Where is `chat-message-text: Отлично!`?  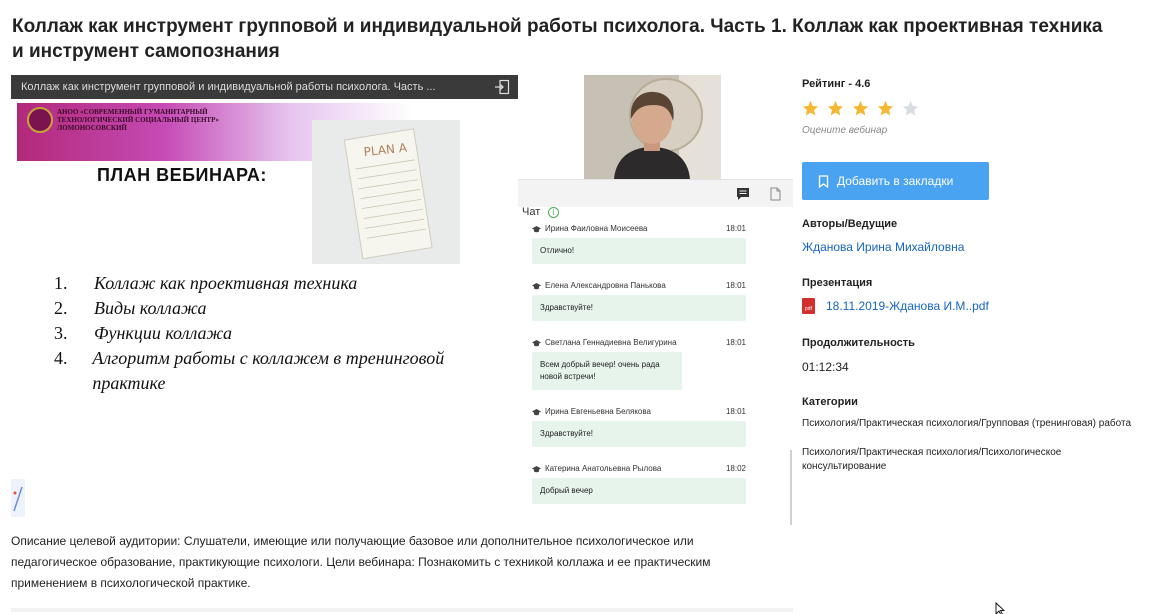 chat-message-text: Отлично! is located at coordinates (639, 251).